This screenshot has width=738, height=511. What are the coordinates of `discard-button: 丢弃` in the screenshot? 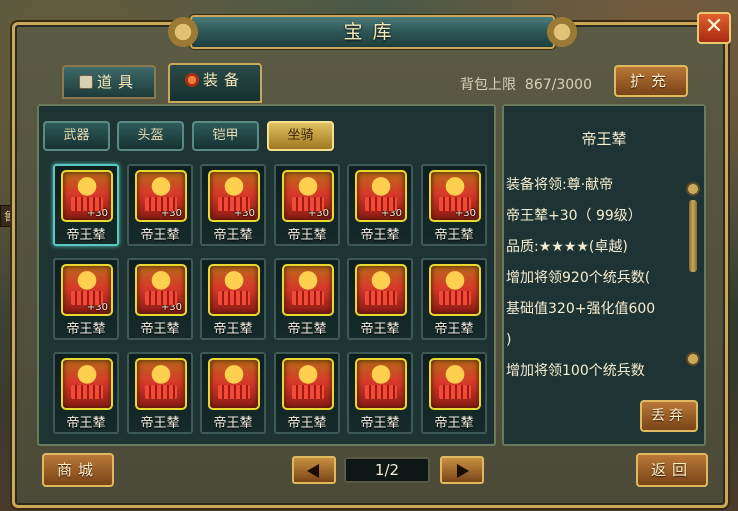 It's located at (669, 416).